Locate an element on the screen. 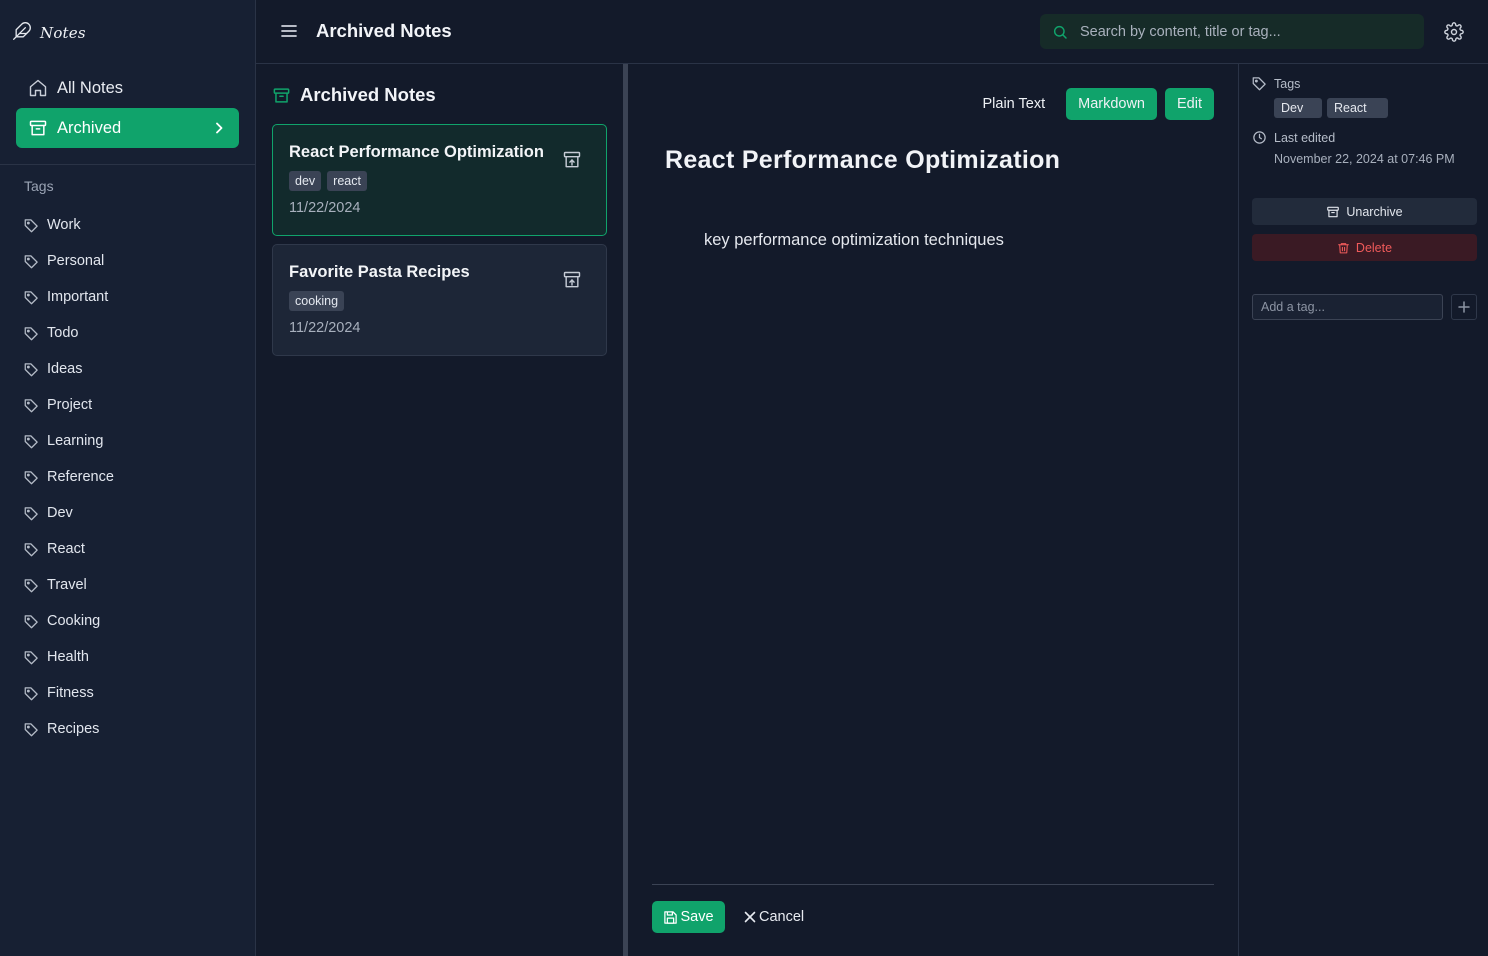  sidebar-tag-reference: Reference is located at coordinates (127, 477).